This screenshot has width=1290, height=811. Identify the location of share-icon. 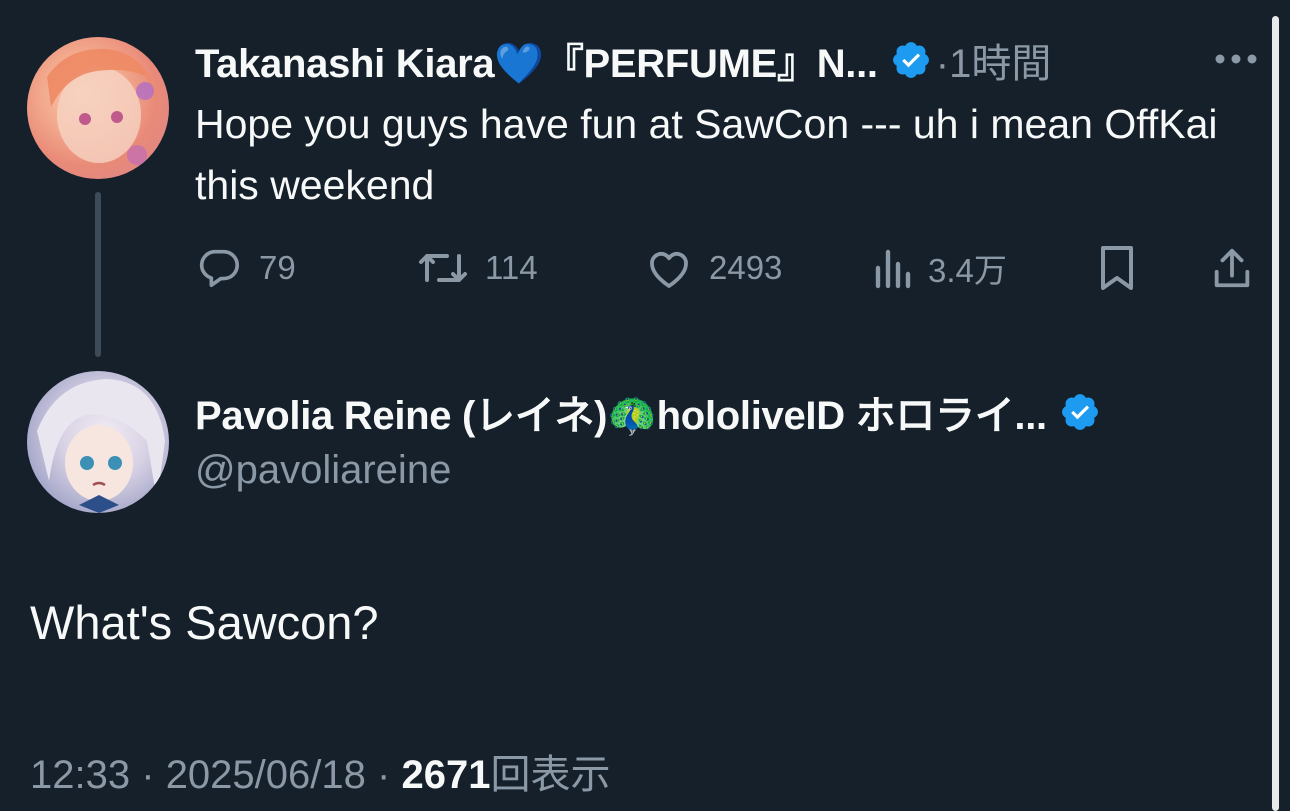
(1232, 268).